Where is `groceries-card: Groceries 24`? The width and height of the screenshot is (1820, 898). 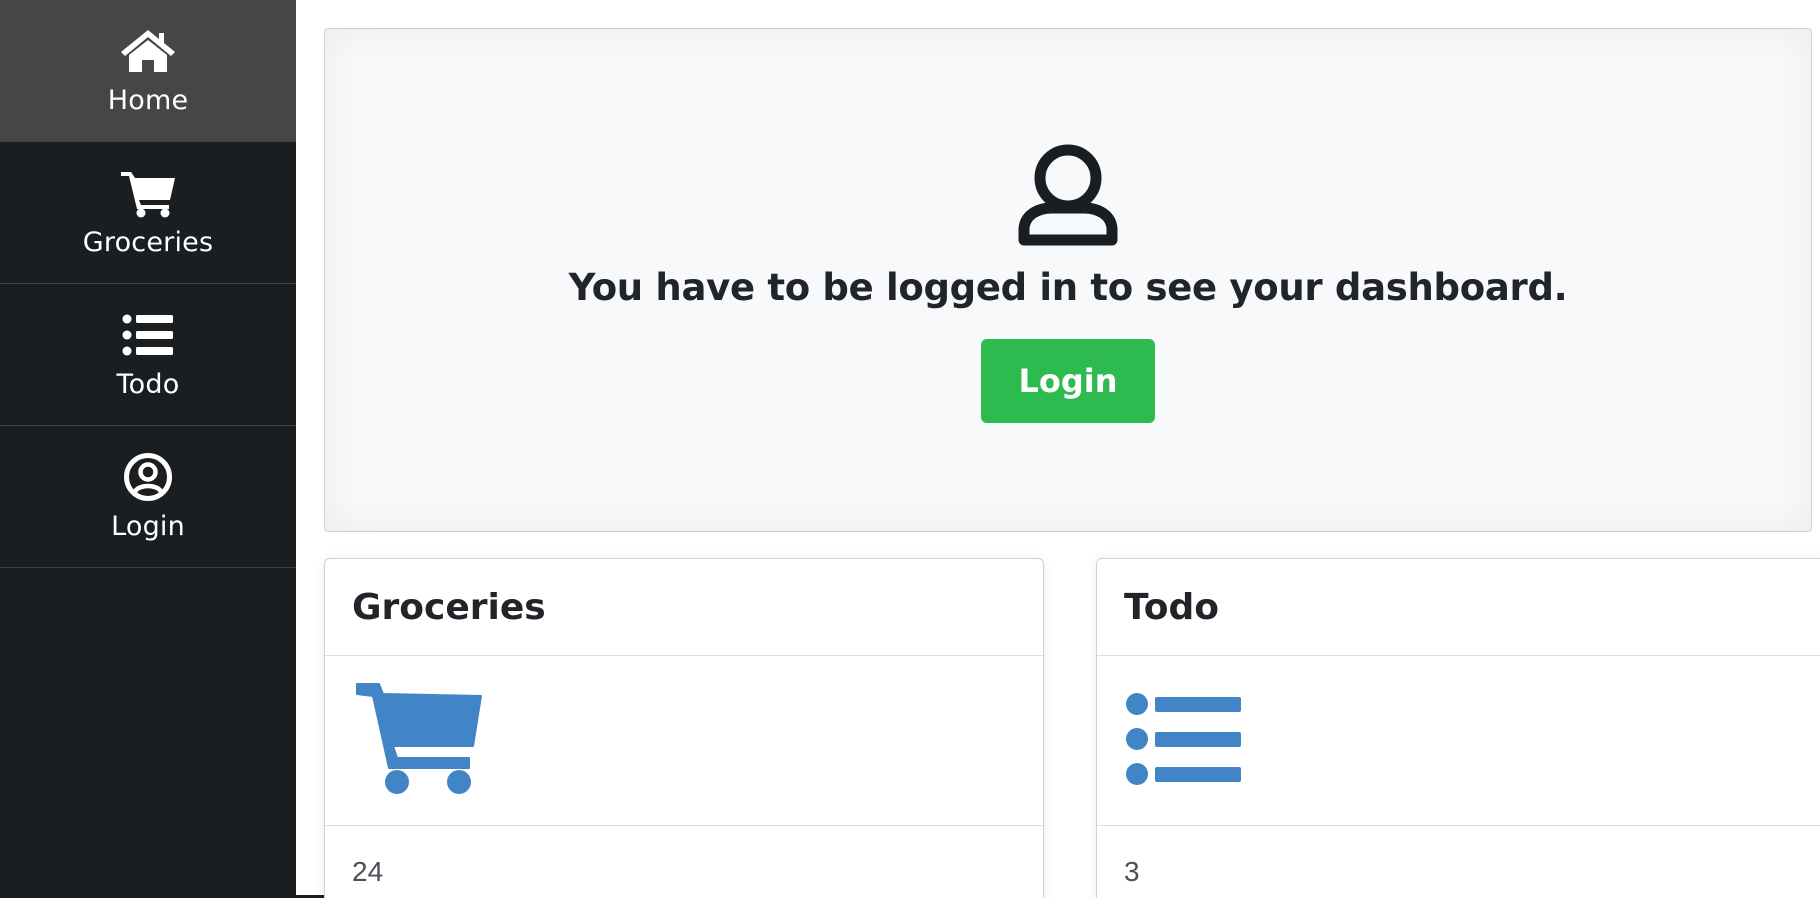 groceries-card: Groceries 24 is located at coordinates (684, 728).